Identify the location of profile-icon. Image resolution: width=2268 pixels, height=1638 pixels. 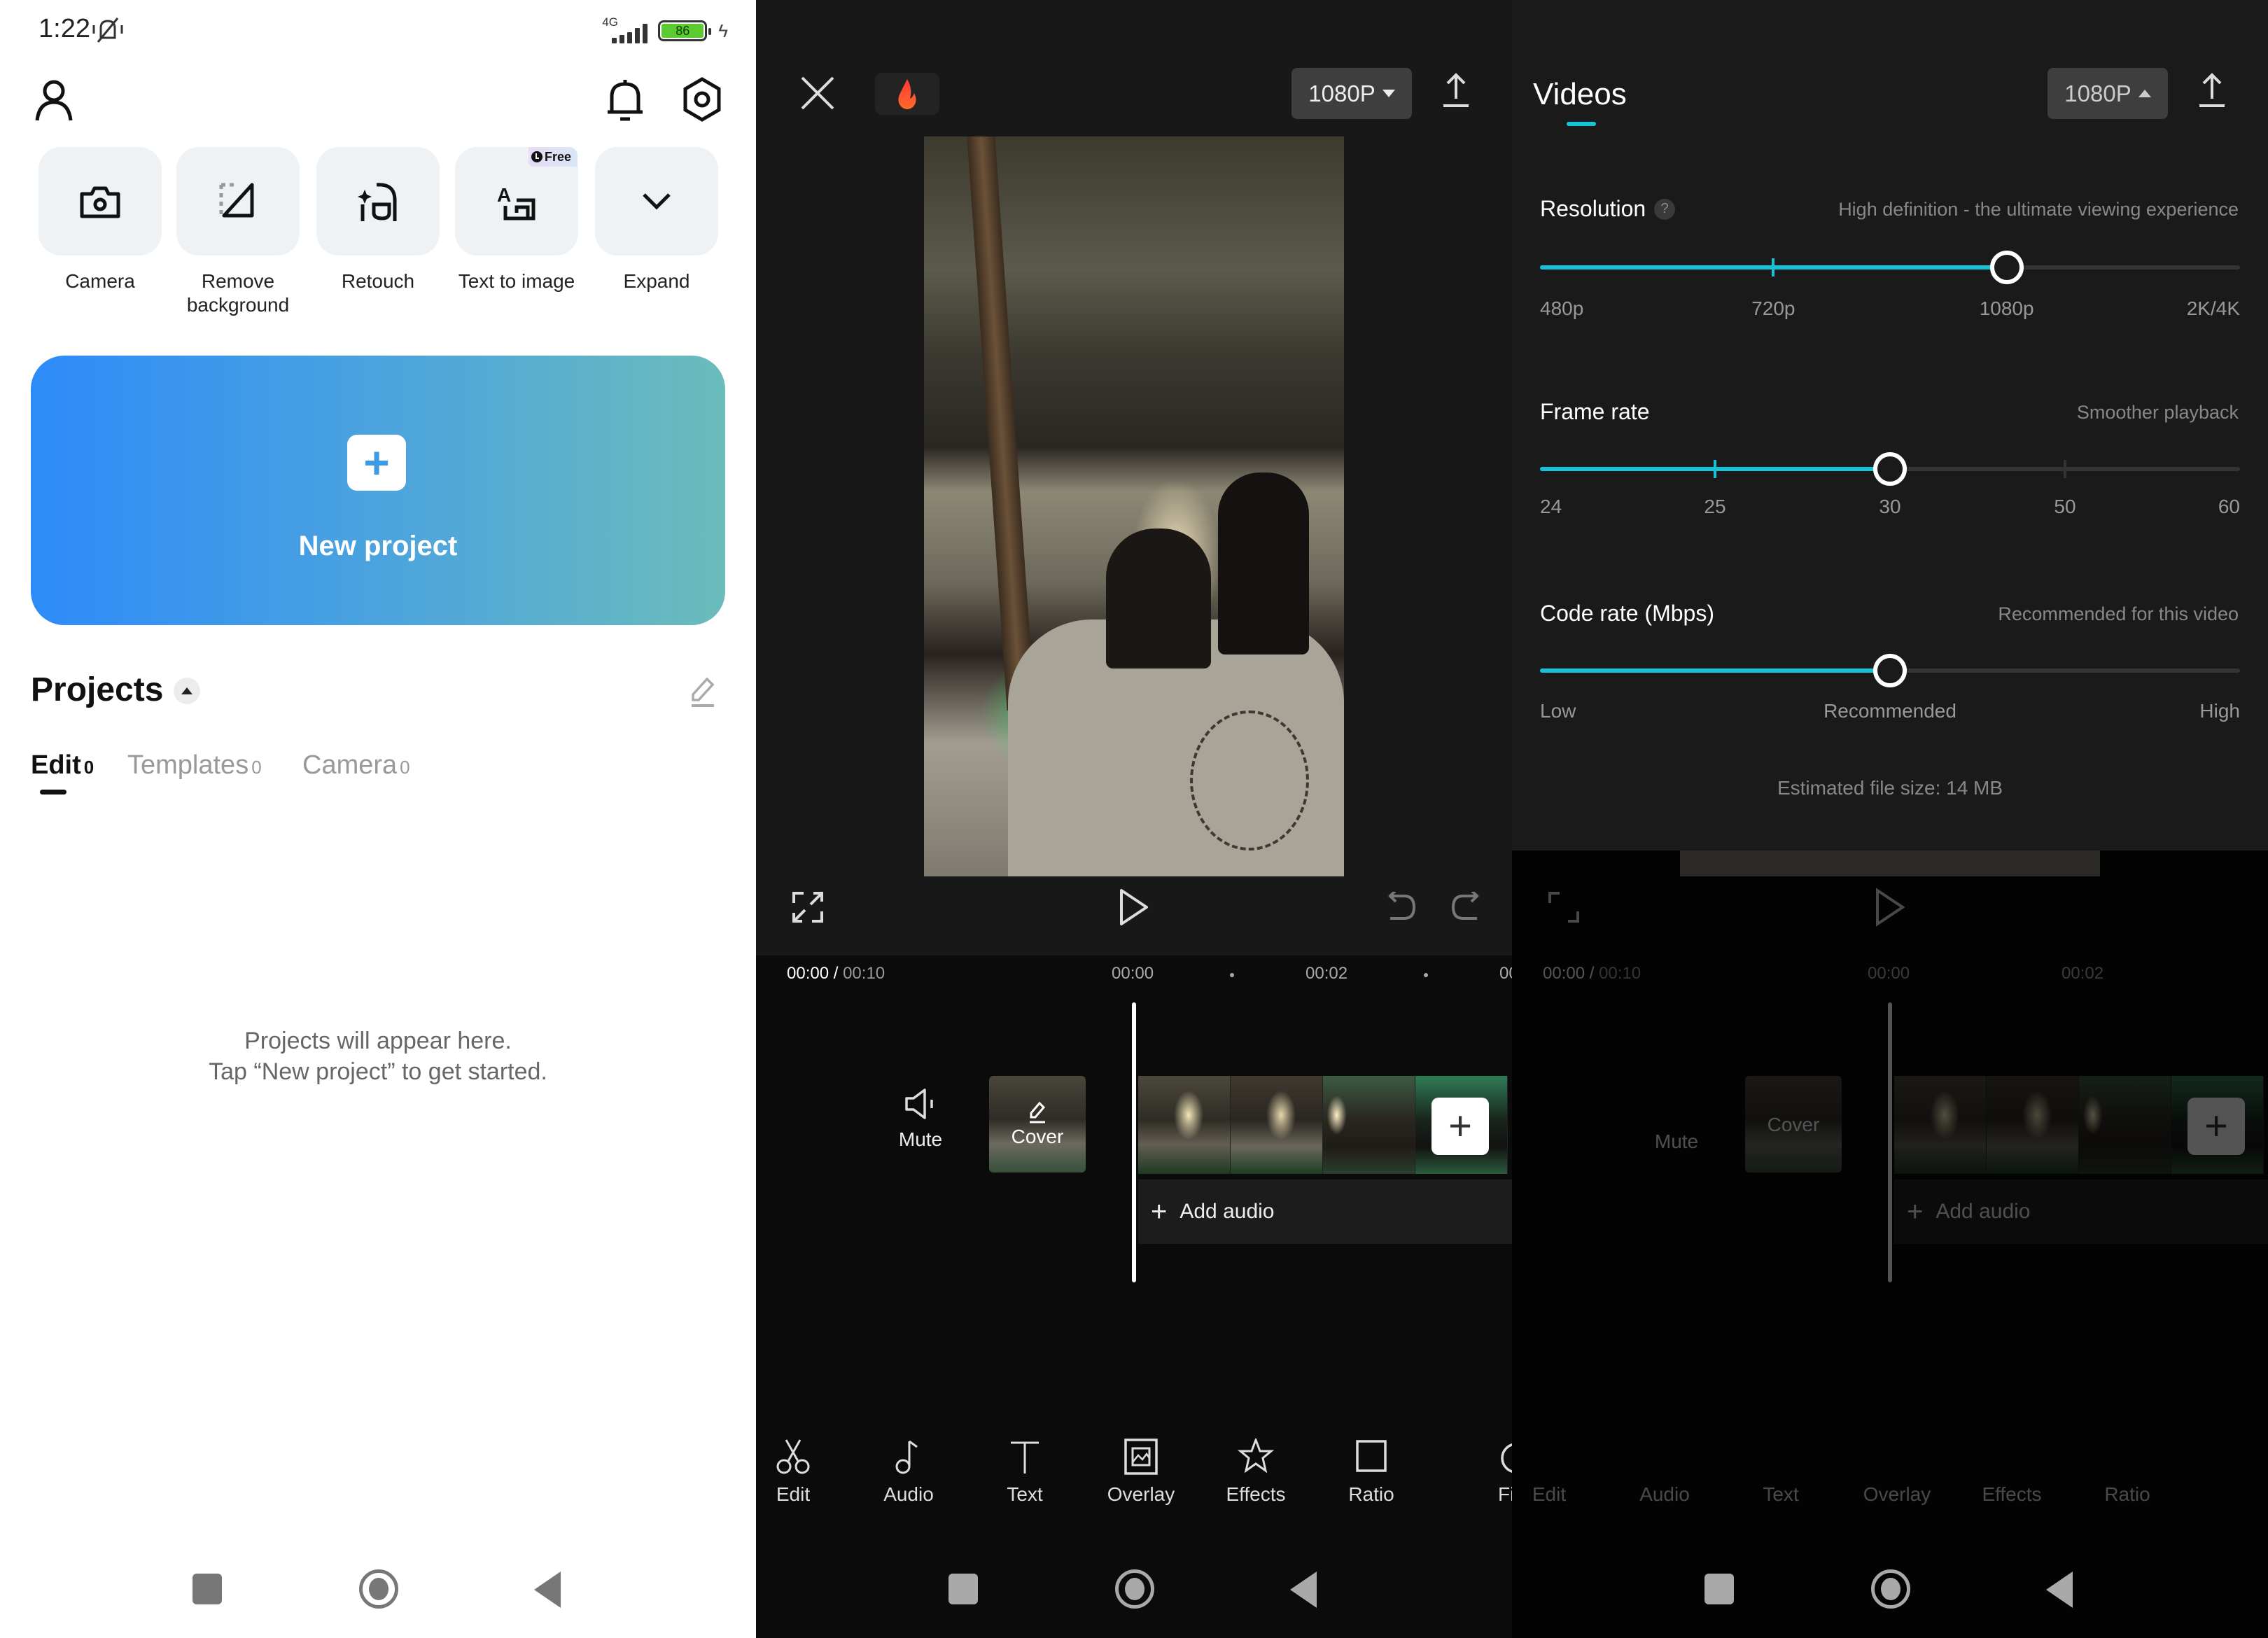
(54, 99).